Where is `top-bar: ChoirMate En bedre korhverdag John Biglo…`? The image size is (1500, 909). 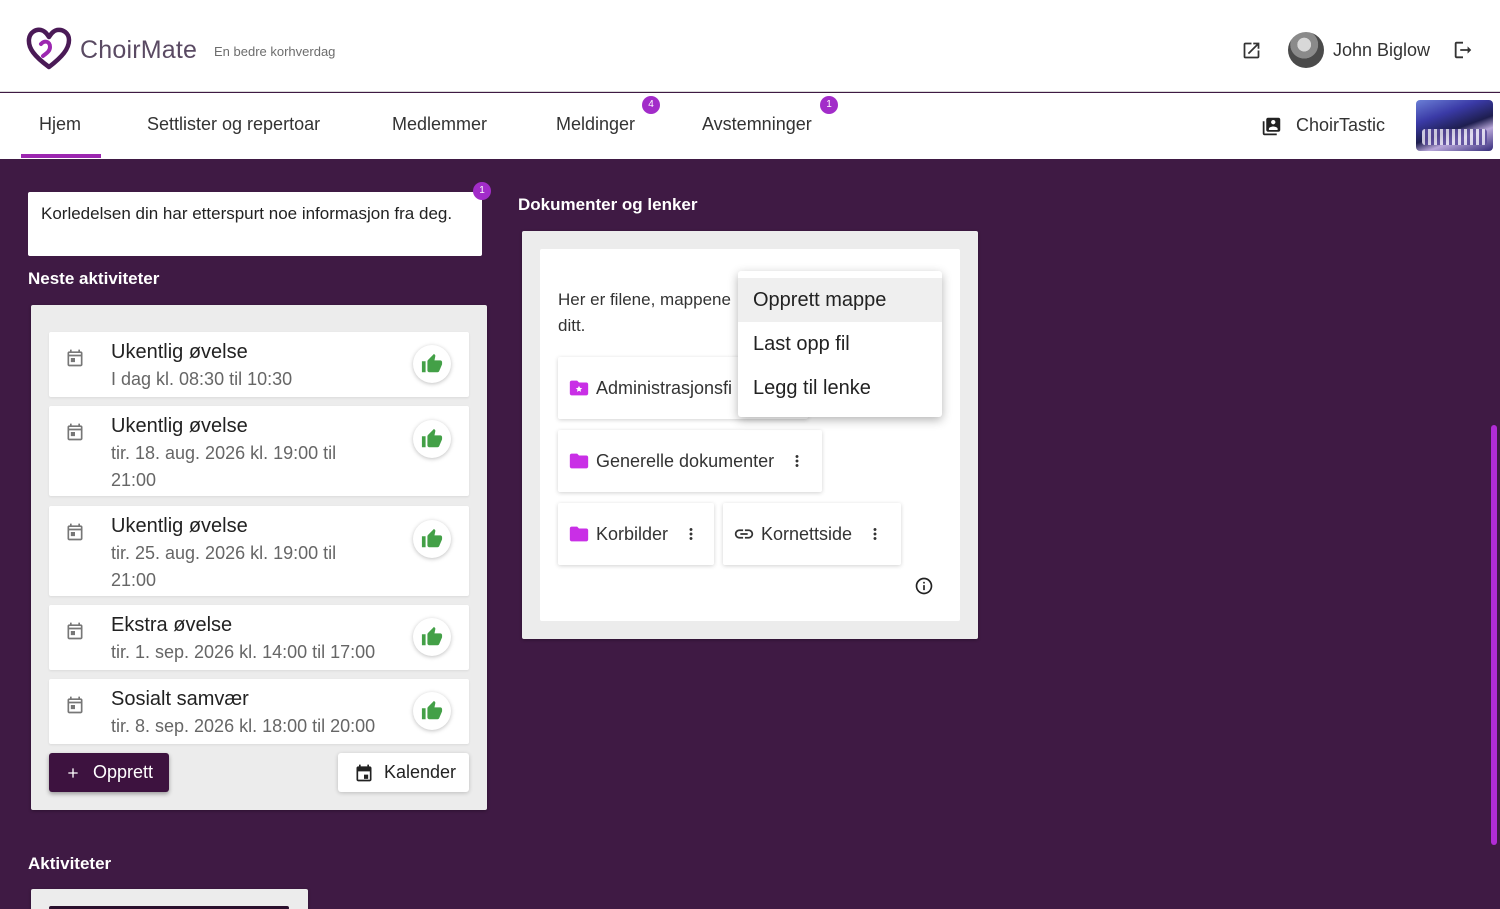
top-bar: ChoirMate En bedre korhverdag John Biglo… is located at coordinates (750, 46).